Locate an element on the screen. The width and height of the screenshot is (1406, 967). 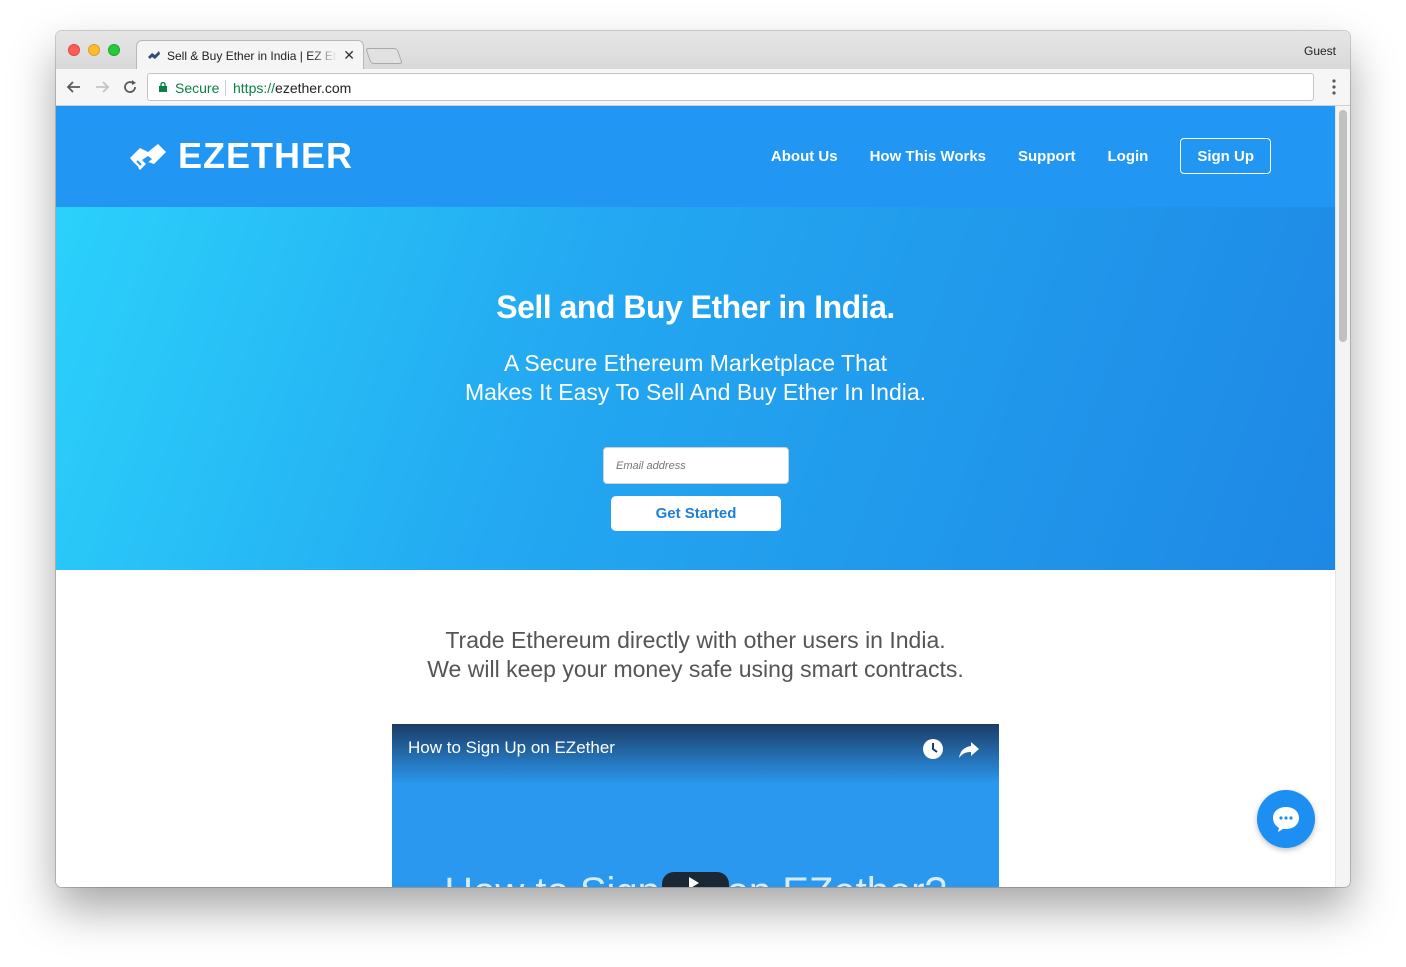
url-text: https://ezether.com is located at coordinates (292, 88).